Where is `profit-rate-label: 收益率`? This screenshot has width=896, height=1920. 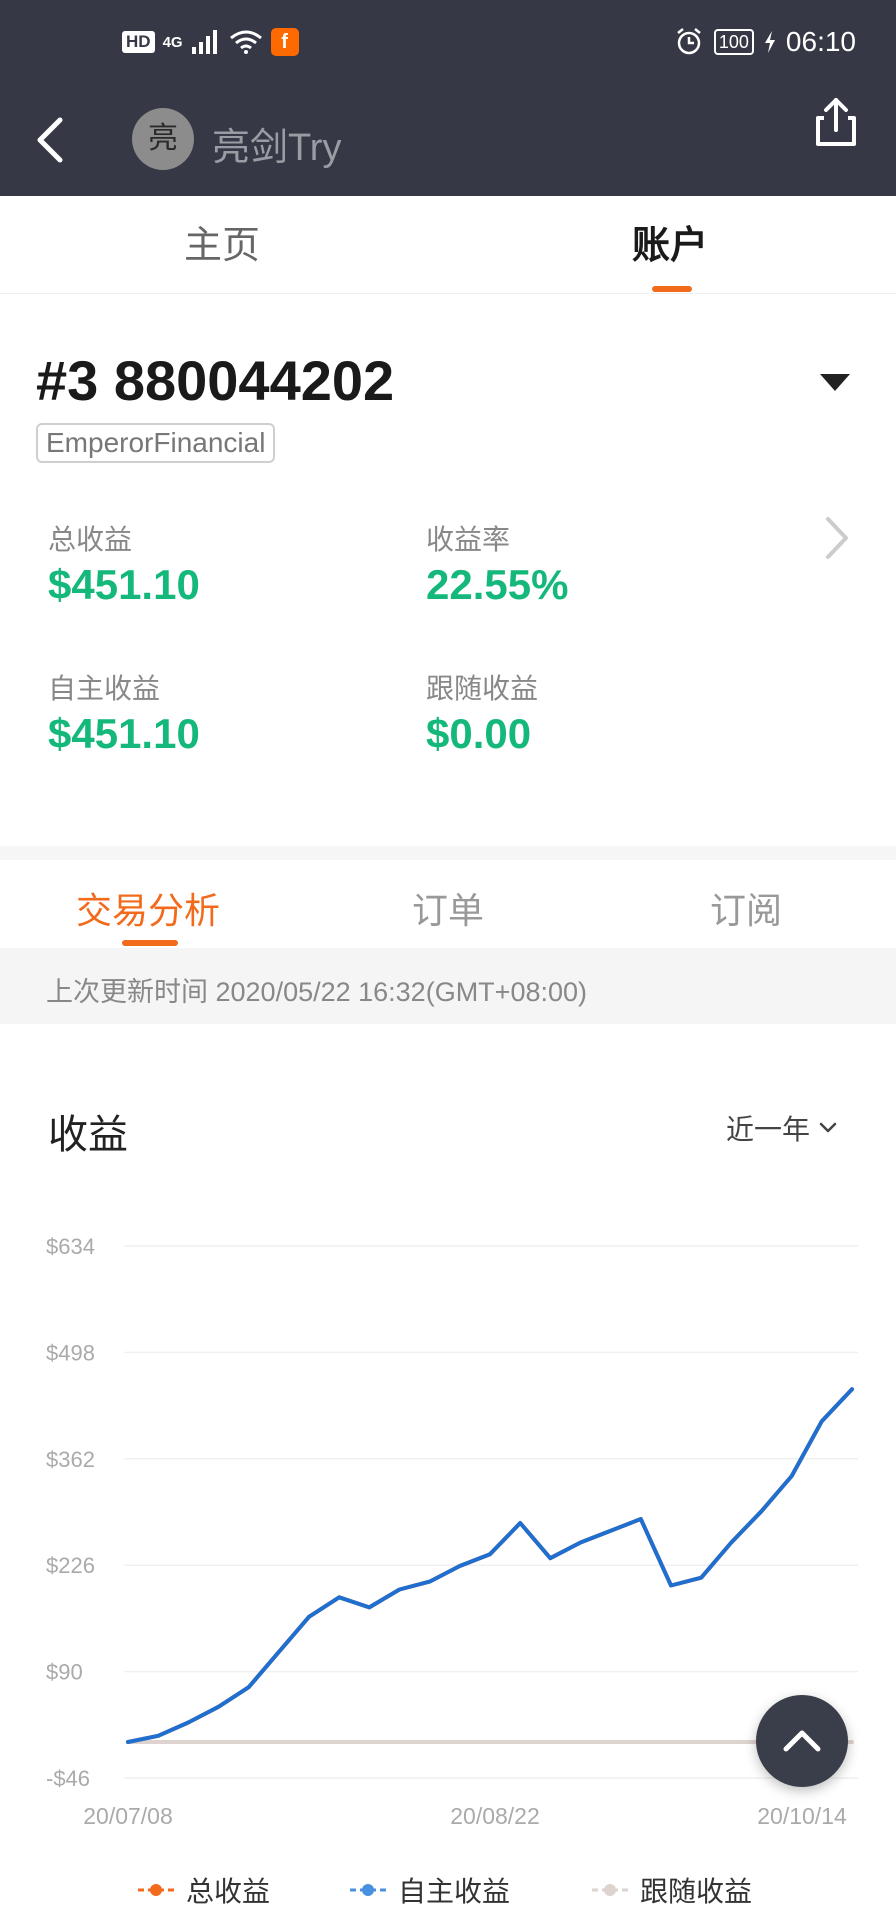
profit-rate-label: 收益率 is located at coordinates (468, 539).